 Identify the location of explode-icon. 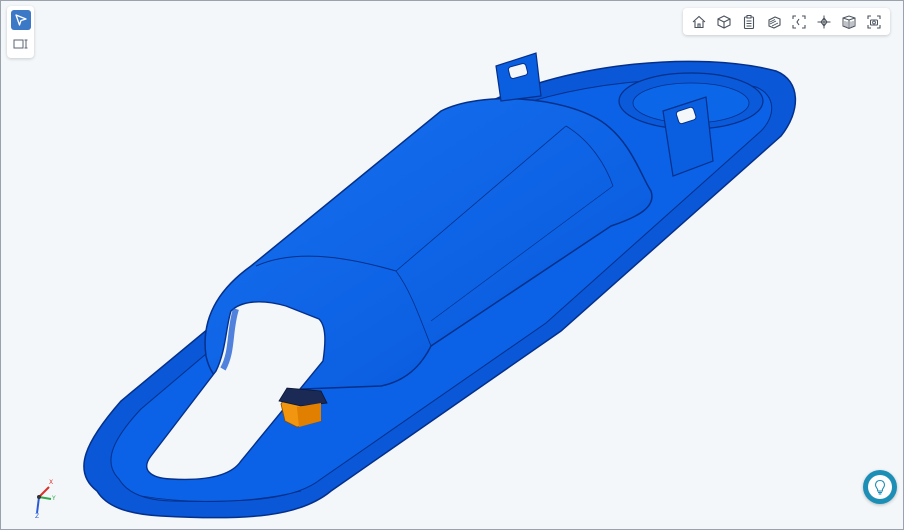
(824, 21).